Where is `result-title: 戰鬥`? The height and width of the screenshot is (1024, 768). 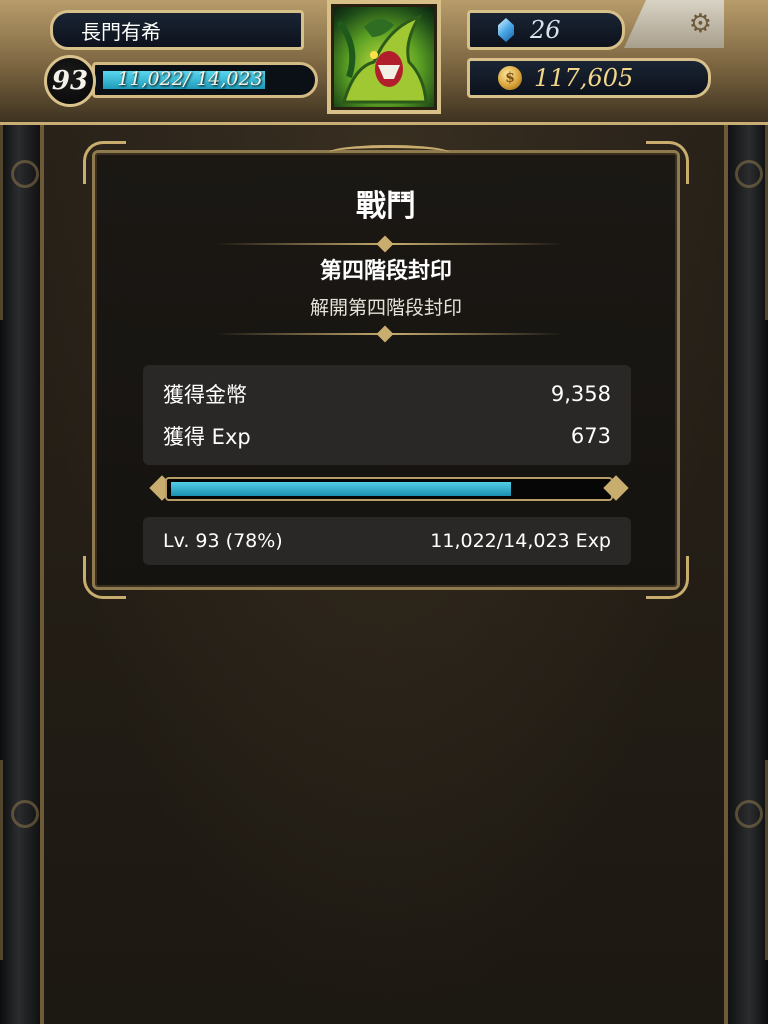 result-title: 戰鬥 is located at coordinates (386, 206).